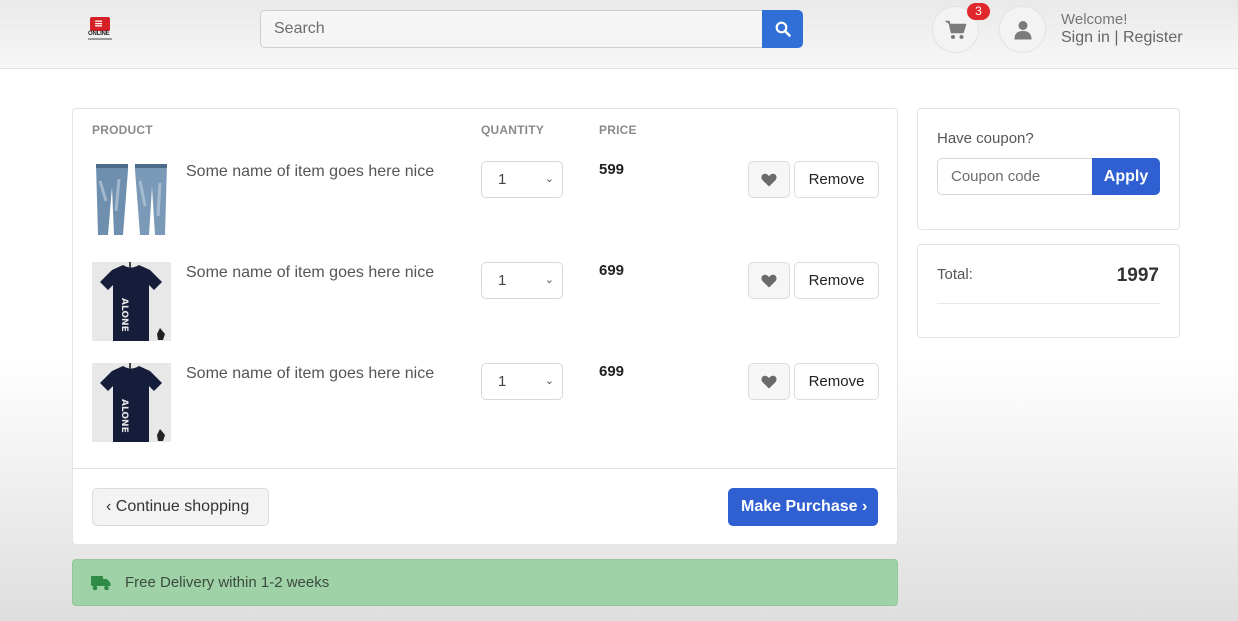  Describe the element at coordinates (1094, 19) in the screenshot. I see `welcome-text: Welcome!` at that location.